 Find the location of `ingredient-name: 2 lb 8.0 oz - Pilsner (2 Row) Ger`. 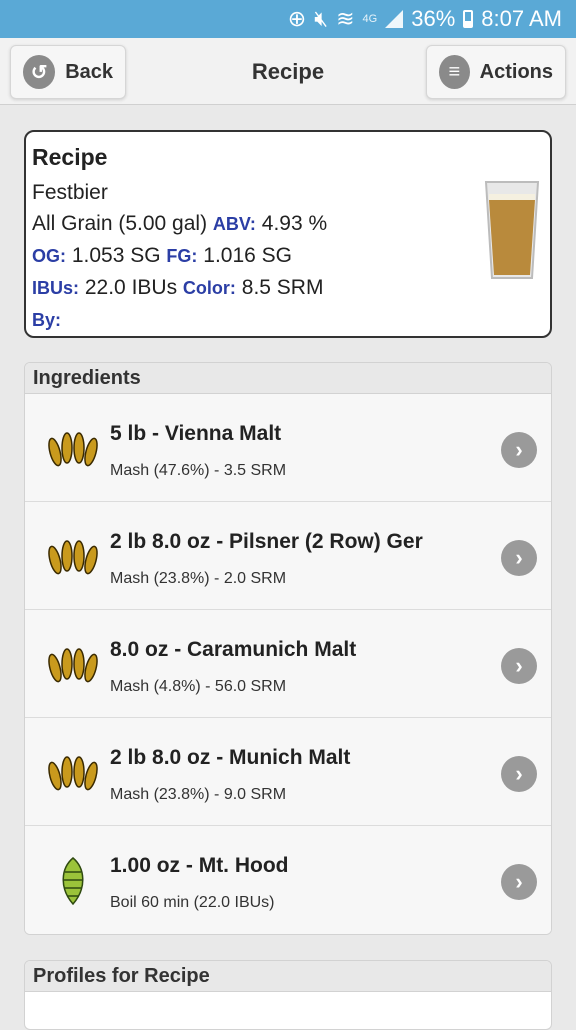

ingredient-name: 2 lb 8.0 oz - Pilsner (2 Row) Ger is located at coordinates (266, 541).